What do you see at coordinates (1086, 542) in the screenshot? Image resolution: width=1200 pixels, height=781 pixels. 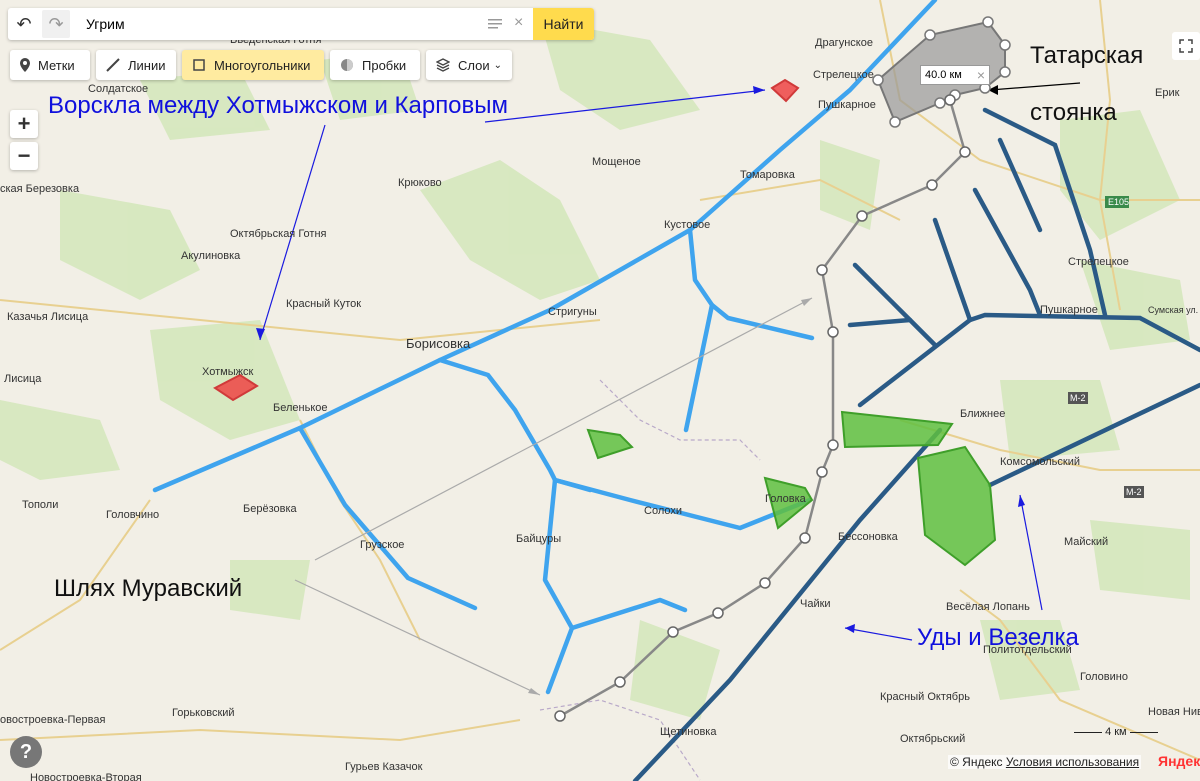 I see `svg-text: Майский` at bounding box center [1086, 542].